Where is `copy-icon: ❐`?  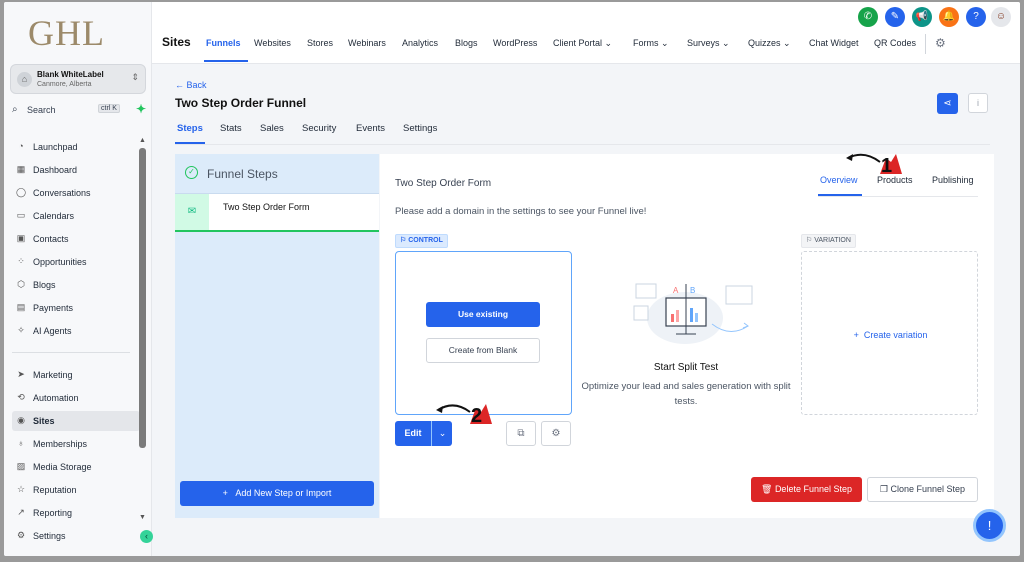 copy-icon: ❐ is located at coordinates (883, 489).